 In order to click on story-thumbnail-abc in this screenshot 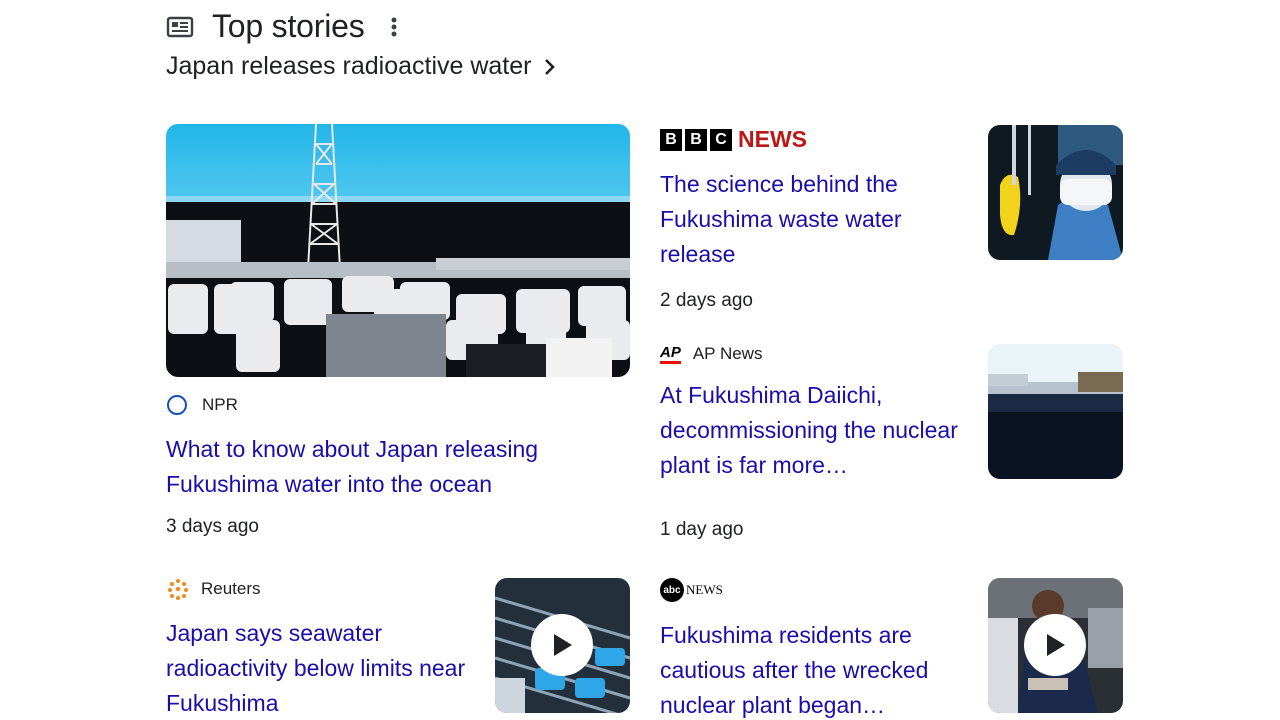, I will do `click(1055, 645)`.